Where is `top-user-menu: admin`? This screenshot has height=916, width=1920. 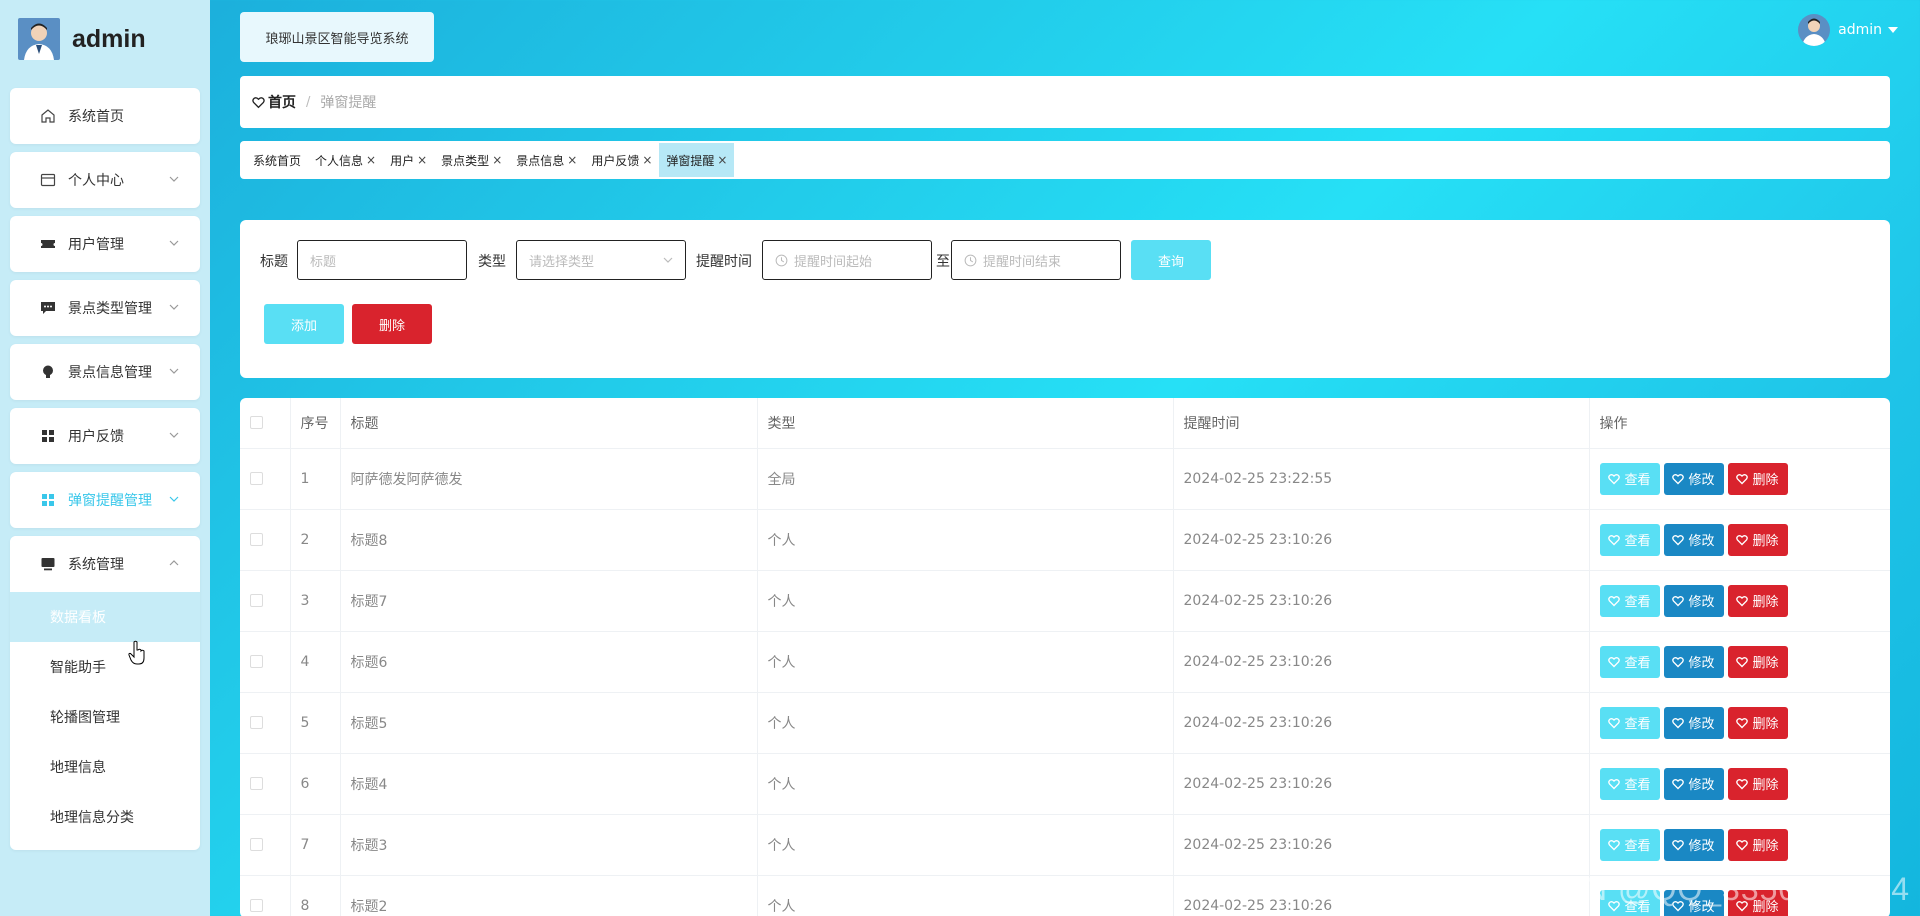 top-user-menu: admin is located at coordinates (1848, 30).